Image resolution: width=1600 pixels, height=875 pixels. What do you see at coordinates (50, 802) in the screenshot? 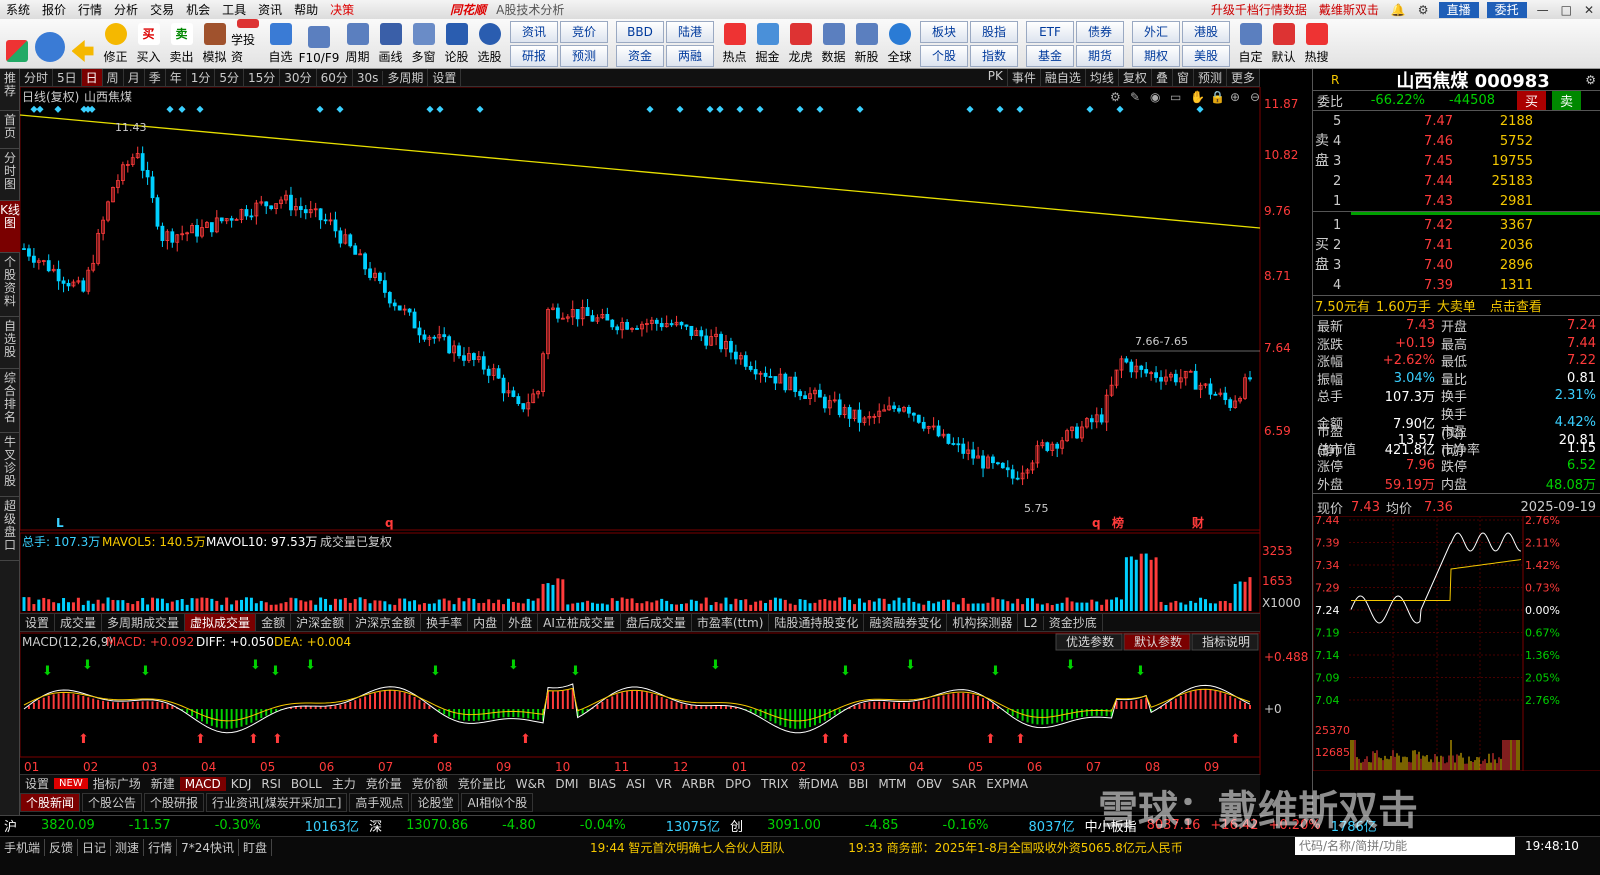
I see `news-tab-0: 个股新闻` at bounding box center [50, 802].